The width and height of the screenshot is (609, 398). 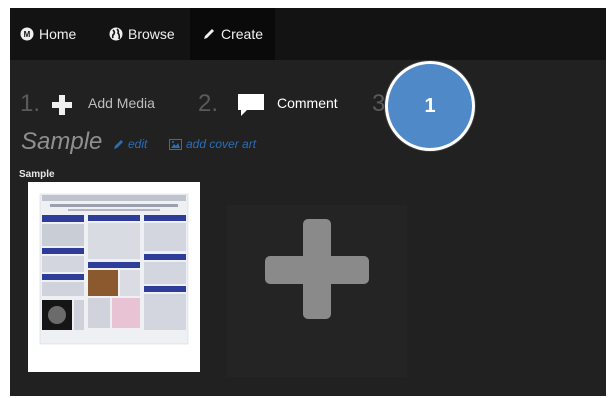 I want to click on nav-browse: Browse, so click(x=142, y=34).